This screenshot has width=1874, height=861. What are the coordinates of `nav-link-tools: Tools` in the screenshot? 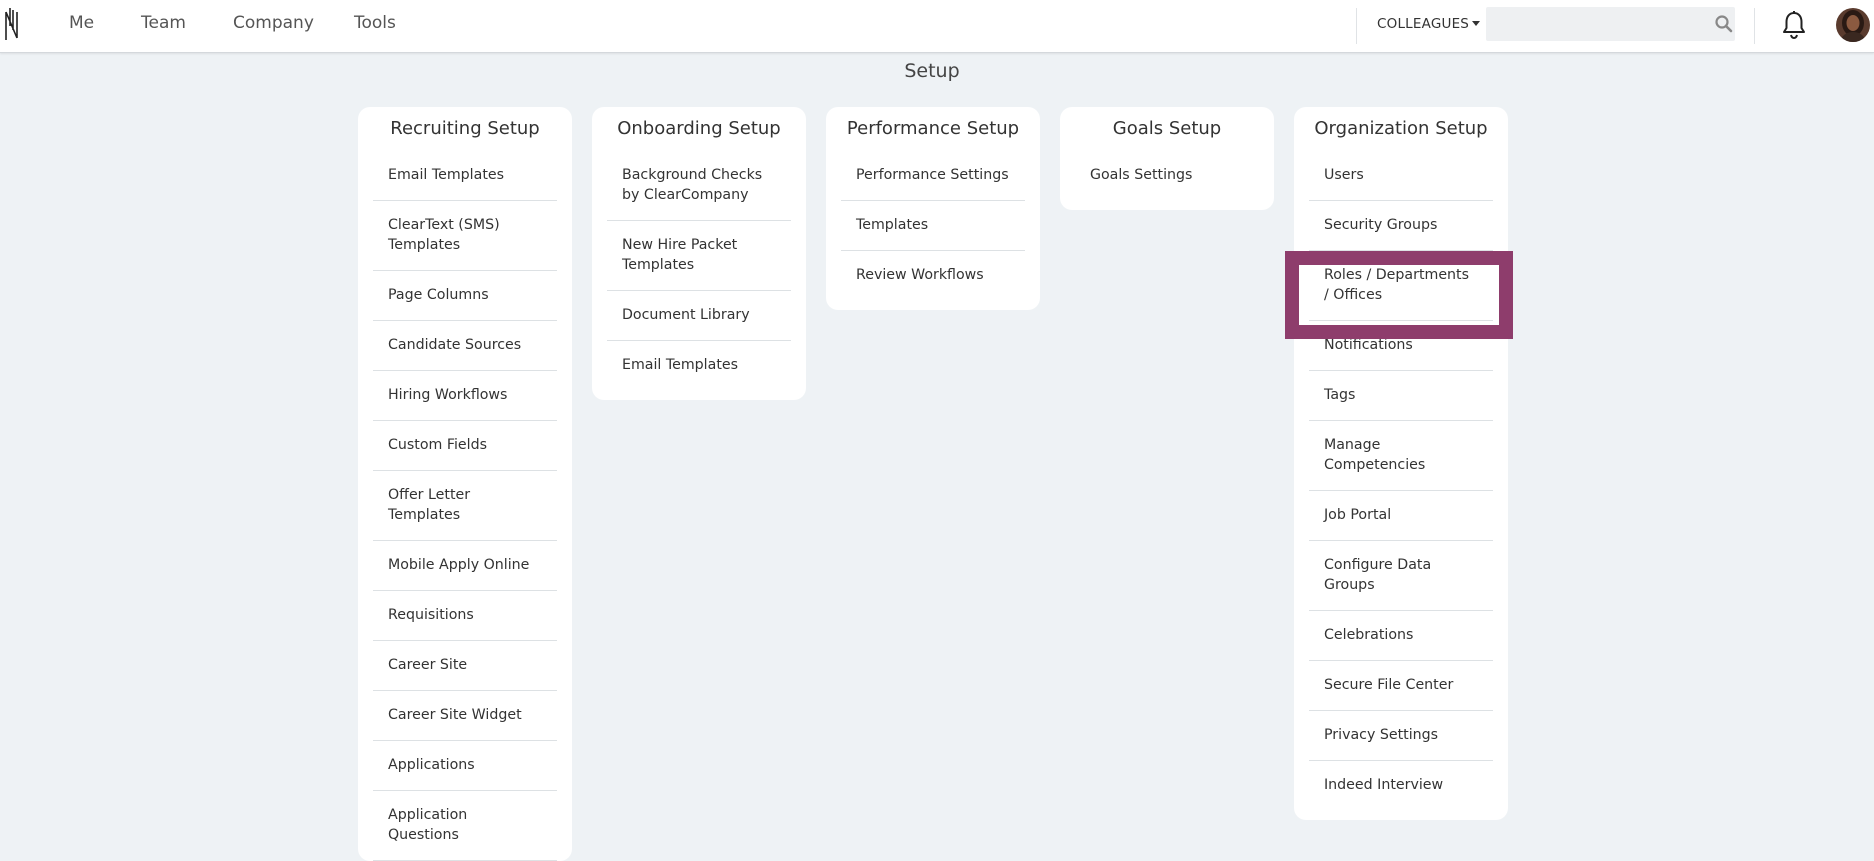 It's located at (375, 23).